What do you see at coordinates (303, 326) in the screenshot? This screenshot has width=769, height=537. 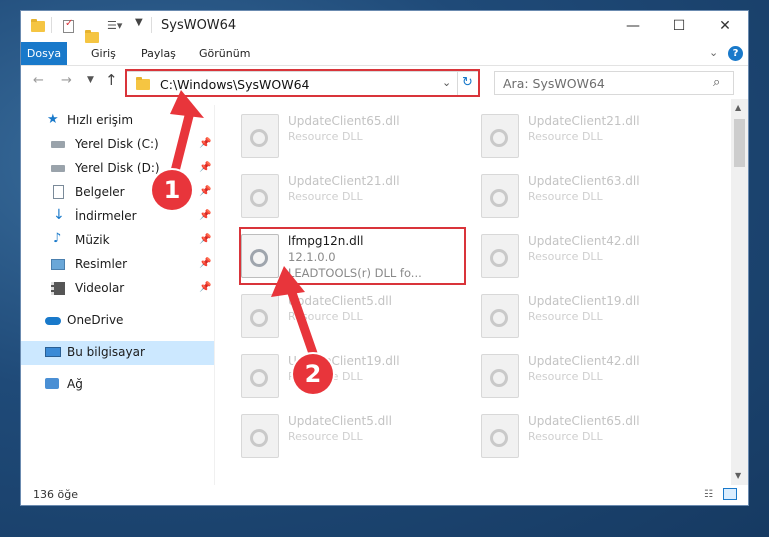 I see `arrow-2-shaft` at bounding box center [303, 326].